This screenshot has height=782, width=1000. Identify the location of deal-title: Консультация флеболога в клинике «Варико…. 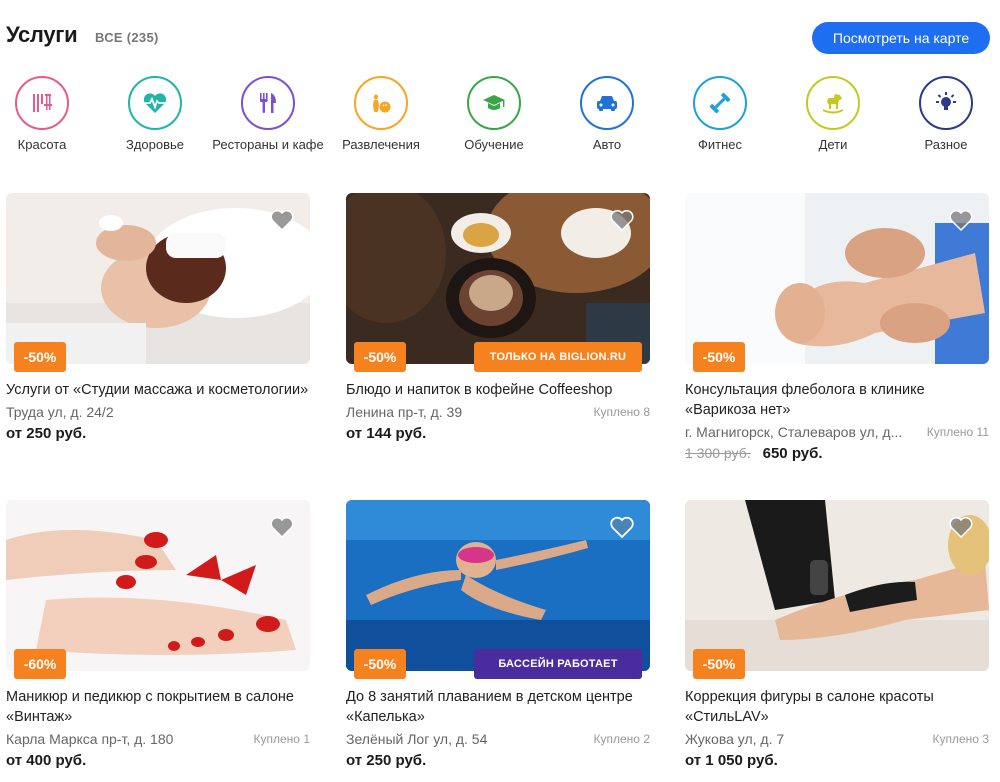
(837, 400).